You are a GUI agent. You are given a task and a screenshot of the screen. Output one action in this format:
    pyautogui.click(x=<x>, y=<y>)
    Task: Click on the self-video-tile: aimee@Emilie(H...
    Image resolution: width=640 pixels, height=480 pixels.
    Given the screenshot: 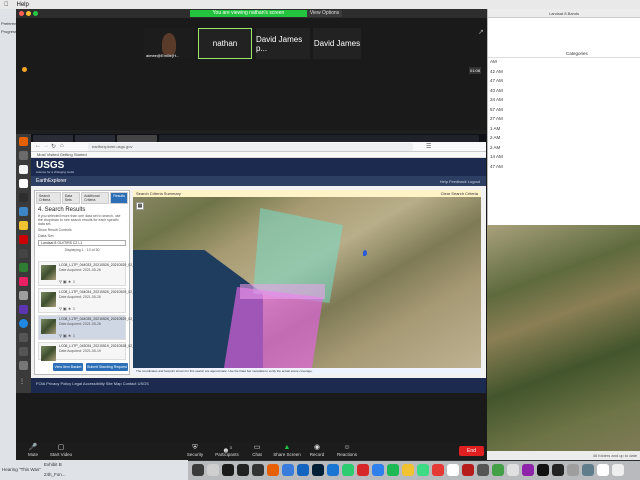 What is the action you would take?
    pyautogui.click(x=169, y=43)
    